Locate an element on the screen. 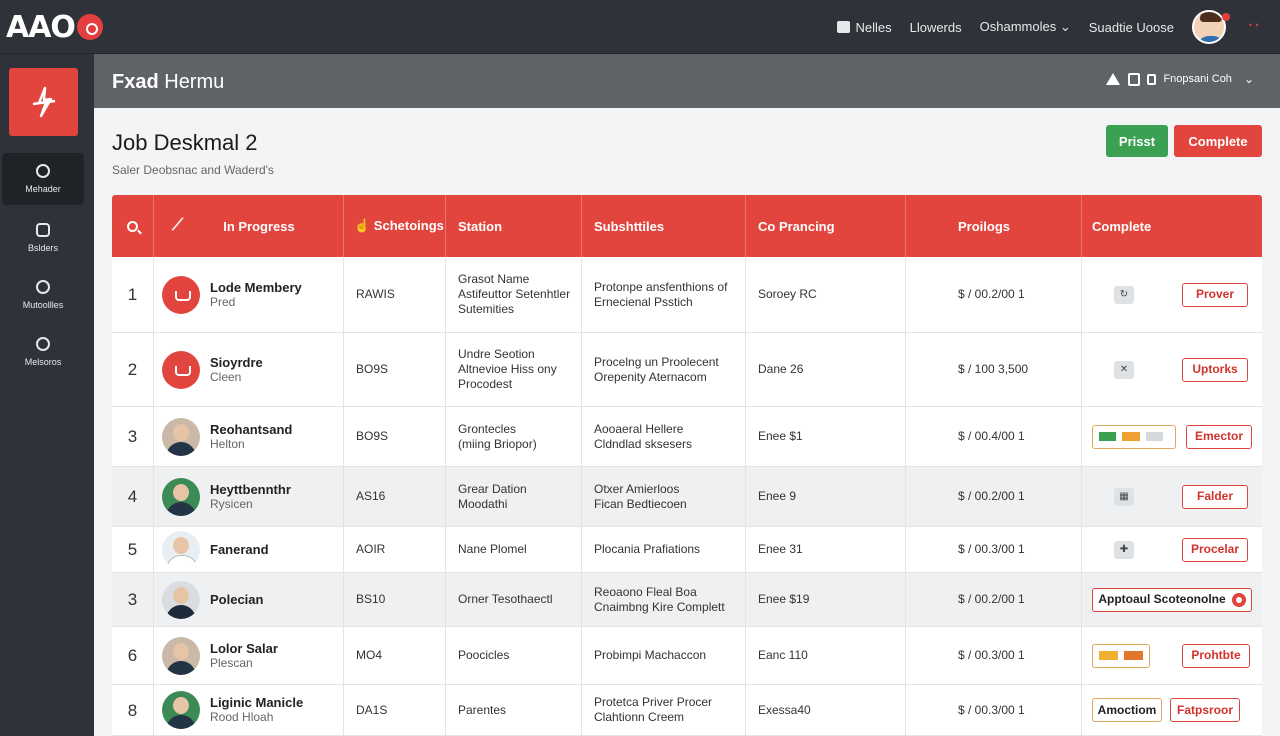 This screenshot has height=736, width=1280. app-logo: AAO is located at coordinates (54, 27).